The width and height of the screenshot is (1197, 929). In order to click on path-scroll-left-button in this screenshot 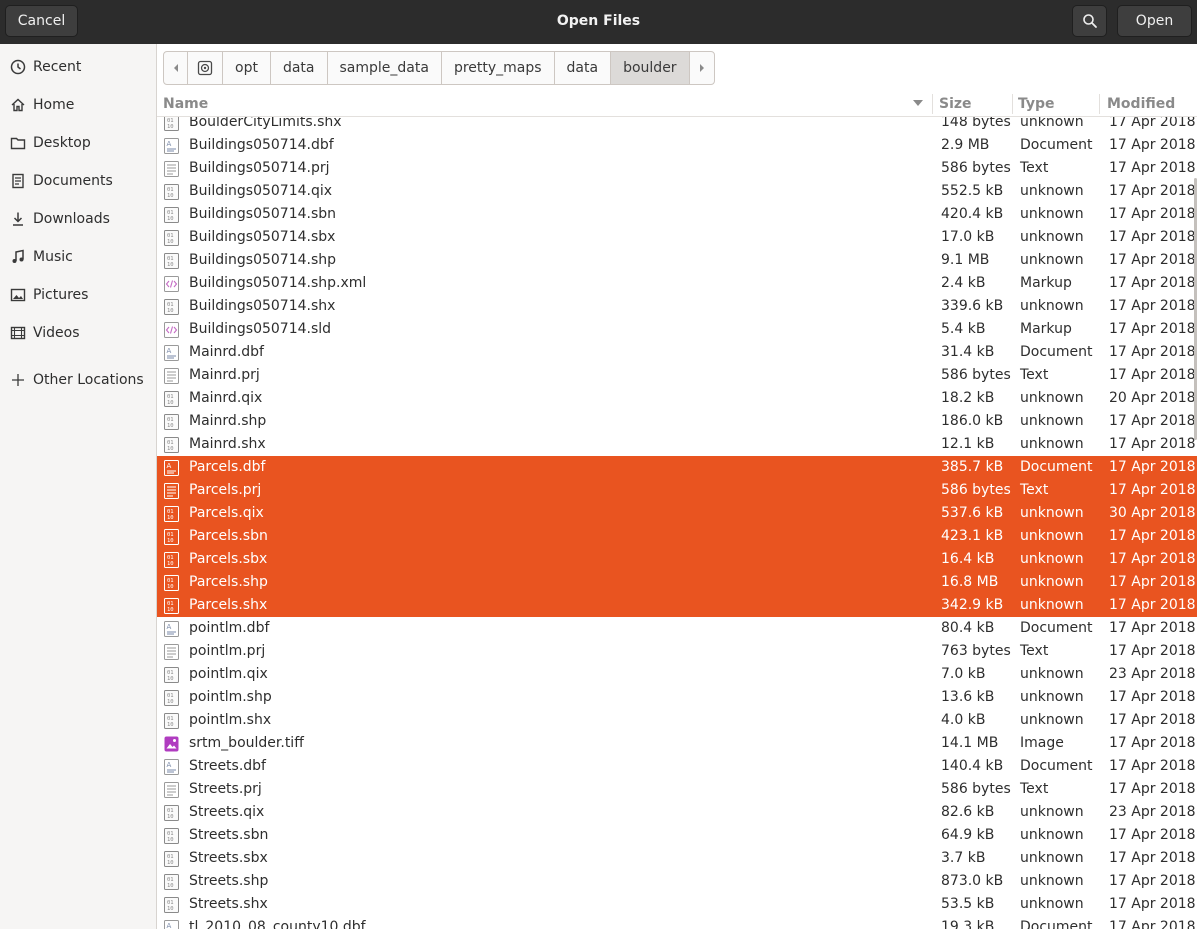, I will do `click(176, 68)`.